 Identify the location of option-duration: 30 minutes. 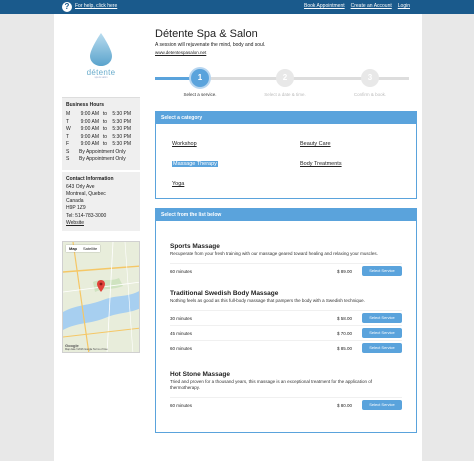
(181, 318).